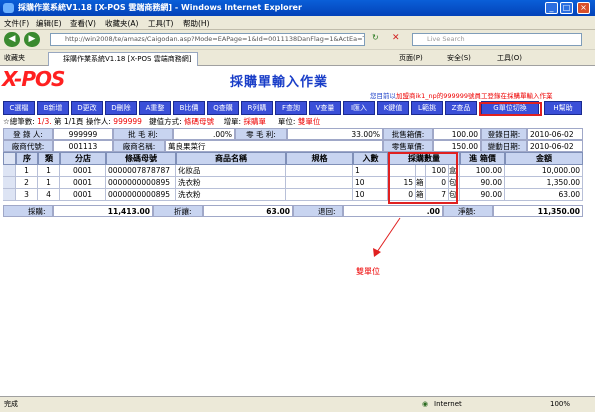 The height and width of the screenshot is (412, 595). Describe the element at coordinates (457, 146) in the screenshot. I see `retail-price-field: 150.00` at that location.